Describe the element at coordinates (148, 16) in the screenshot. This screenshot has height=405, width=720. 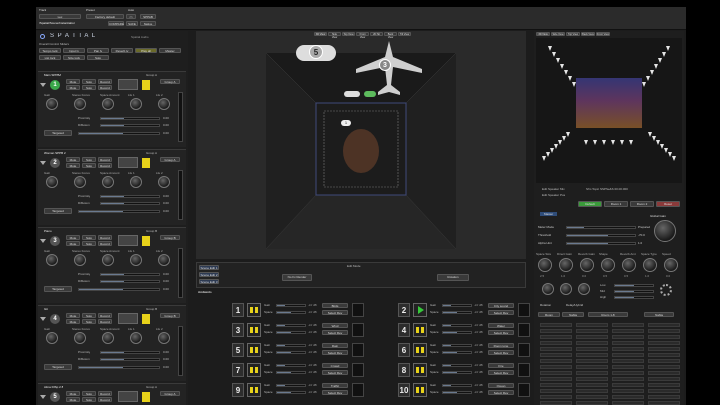
I see `apply-button: SPPAB` at that location.